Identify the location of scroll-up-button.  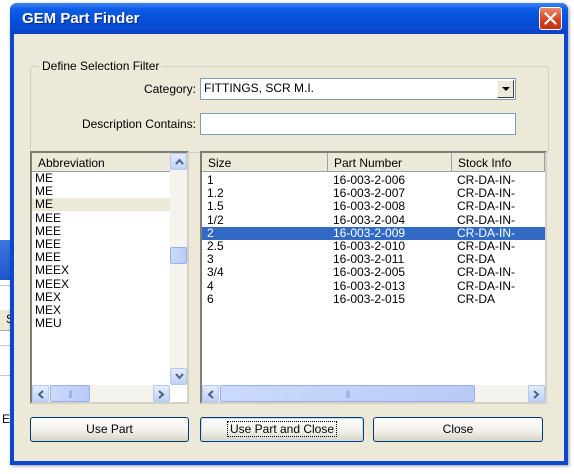
(178, 161).